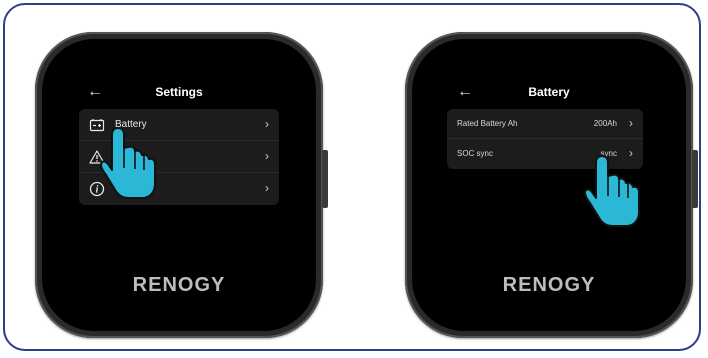 The image size is (708, 358). What do you see at coordinates (549, 92) in the screenshot?
I see `screen-title: Battery` at bounding box center [549, 92].